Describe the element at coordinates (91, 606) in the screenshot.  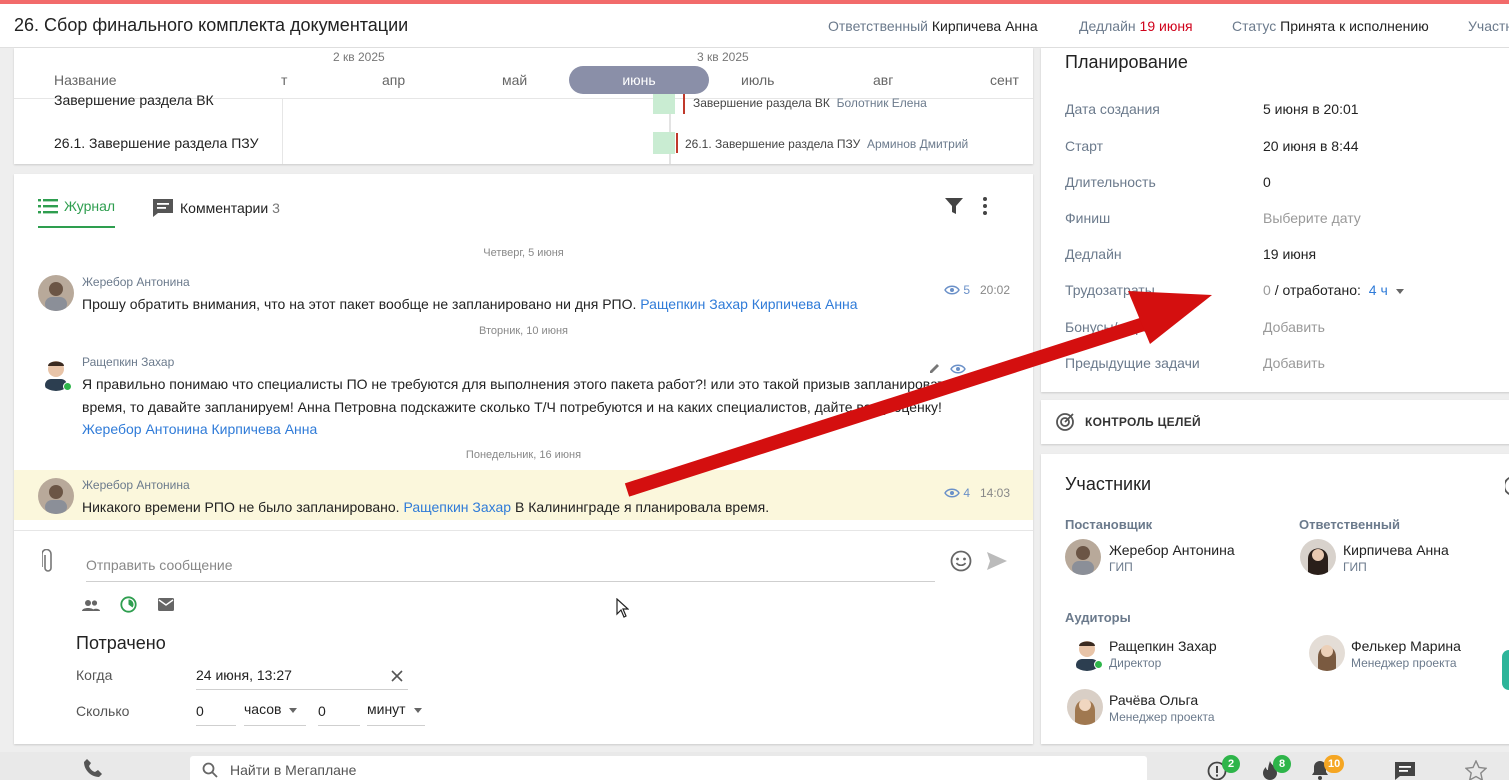
I see `participants-icon` at that location.